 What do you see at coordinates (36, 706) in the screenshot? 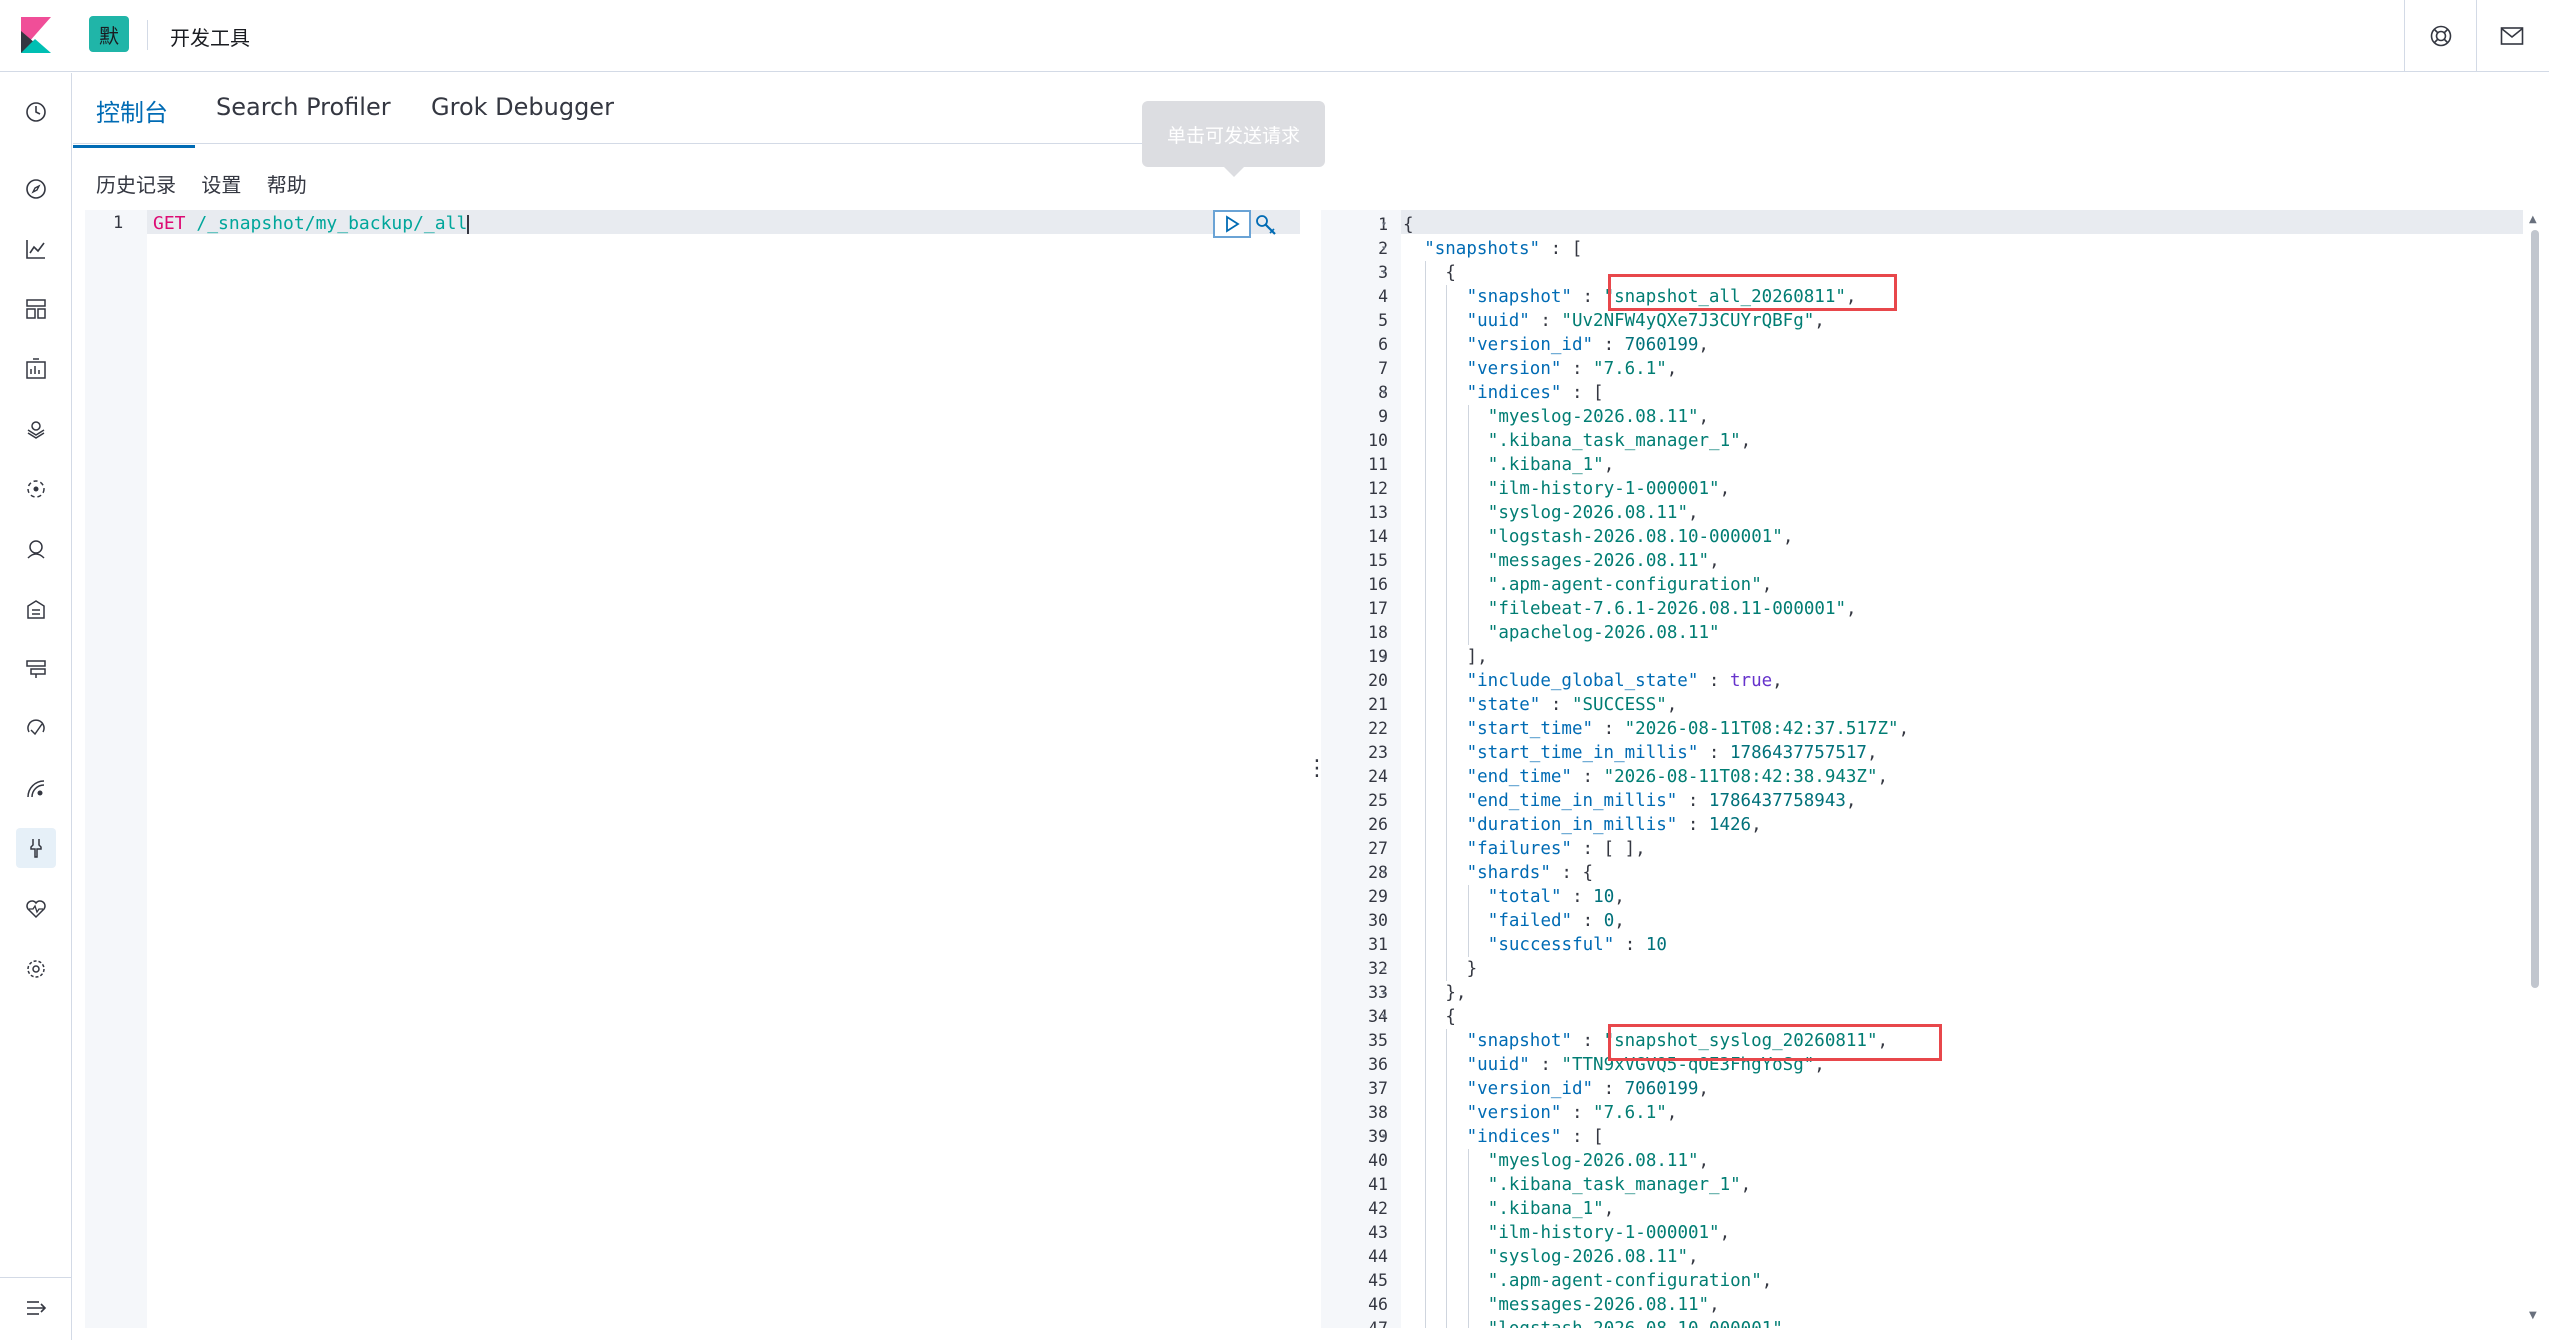
I see `side-nav` at bounding box center [36, 706].